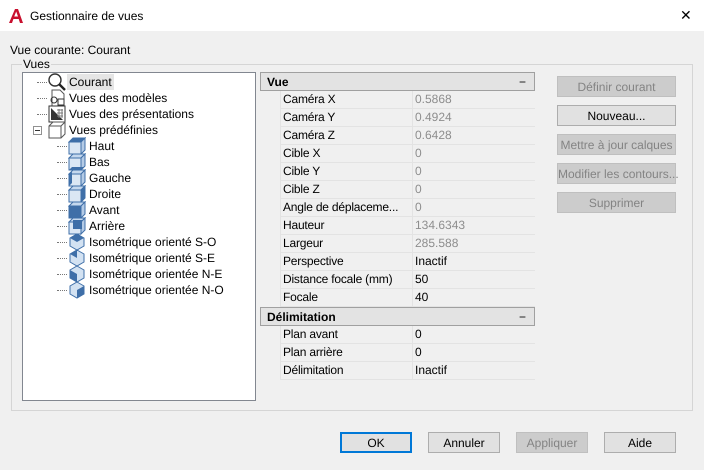 The width and height of the screenshot is (704, 470). Describe the element at coordinates (347, 135) in the screenshot. I see `property-name: Caméra Z` at that location.